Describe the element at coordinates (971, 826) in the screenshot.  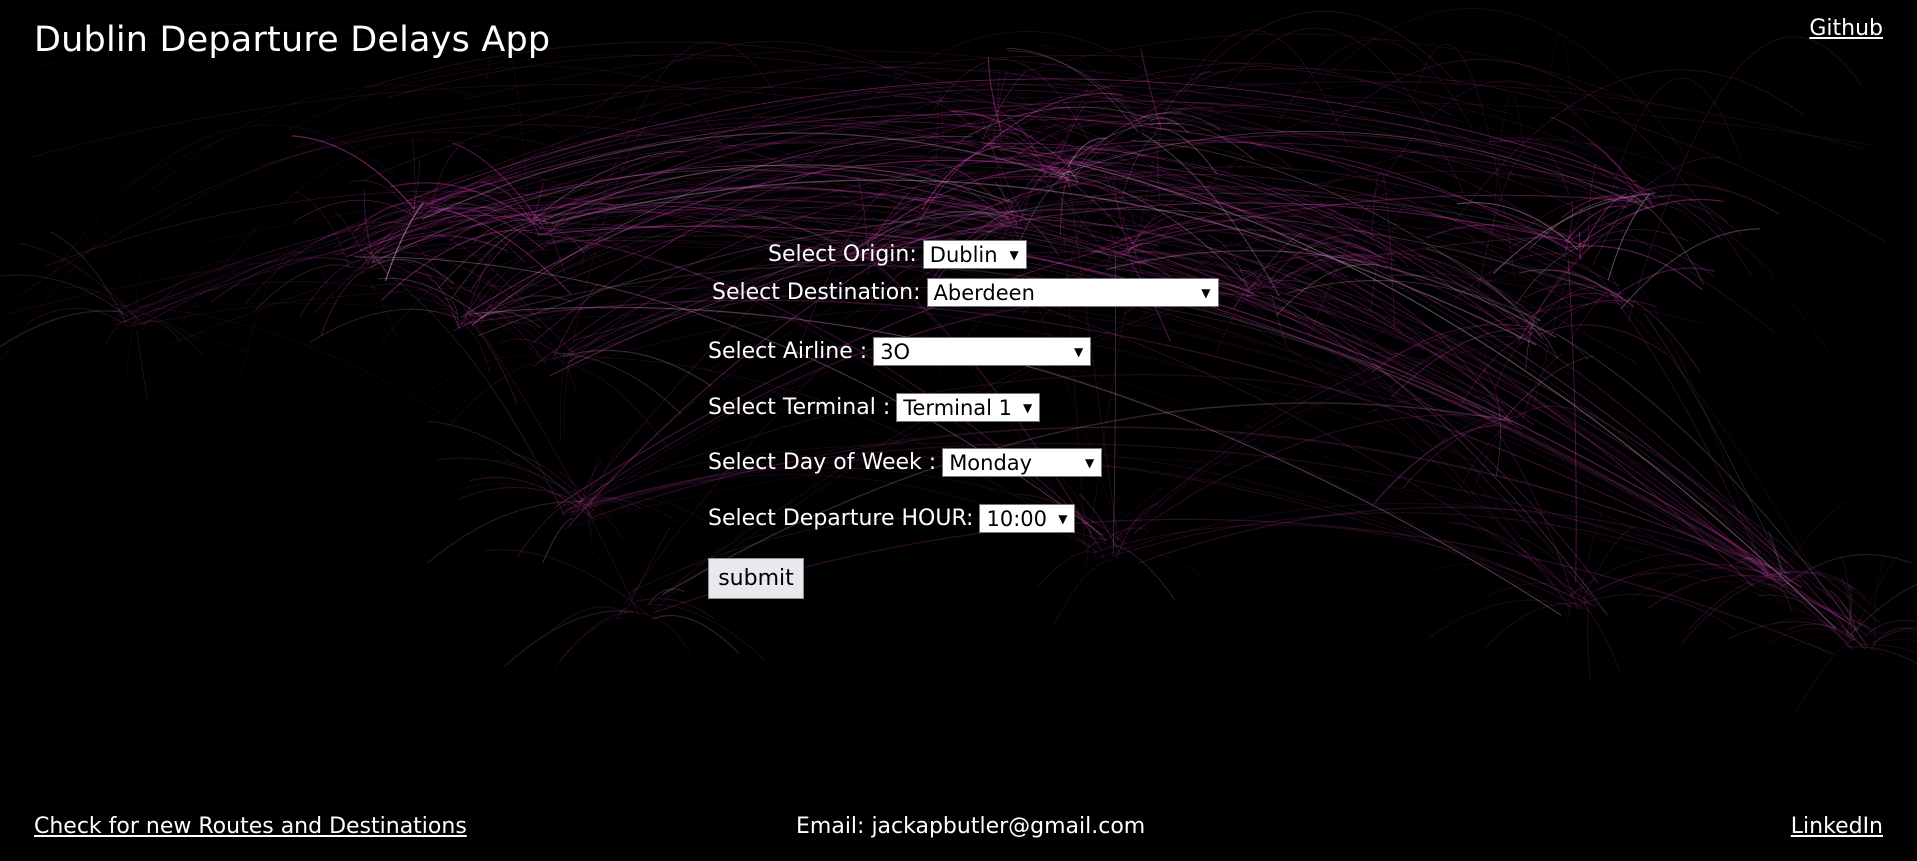
I see `contact-email: Email: jackapbutler@gmail.com` at that location.